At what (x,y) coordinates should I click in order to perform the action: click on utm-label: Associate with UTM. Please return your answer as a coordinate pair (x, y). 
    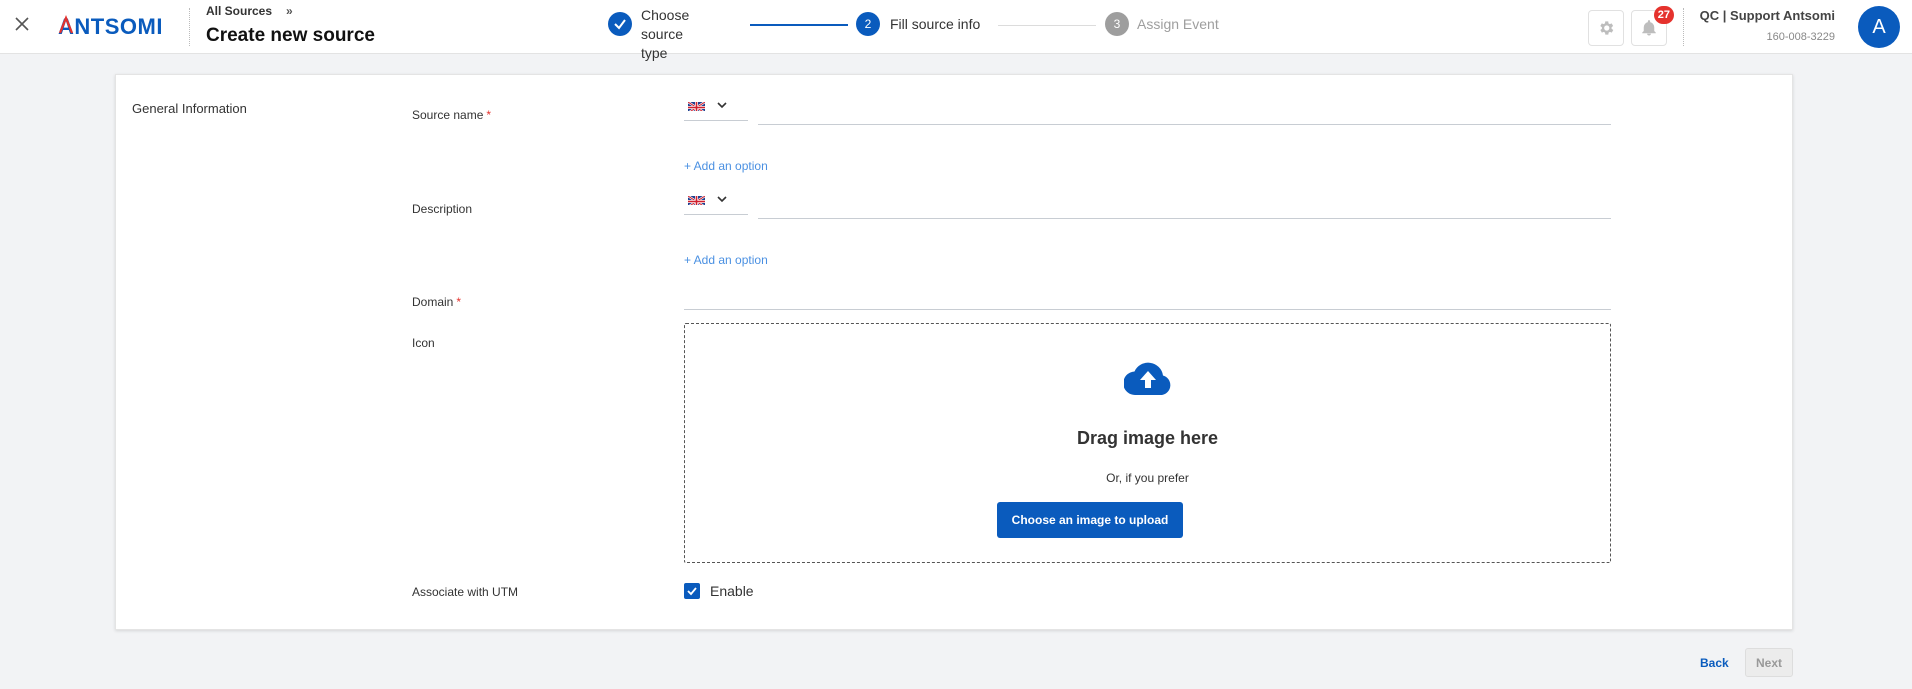
    Looking at the image, I should click on (465, 592).